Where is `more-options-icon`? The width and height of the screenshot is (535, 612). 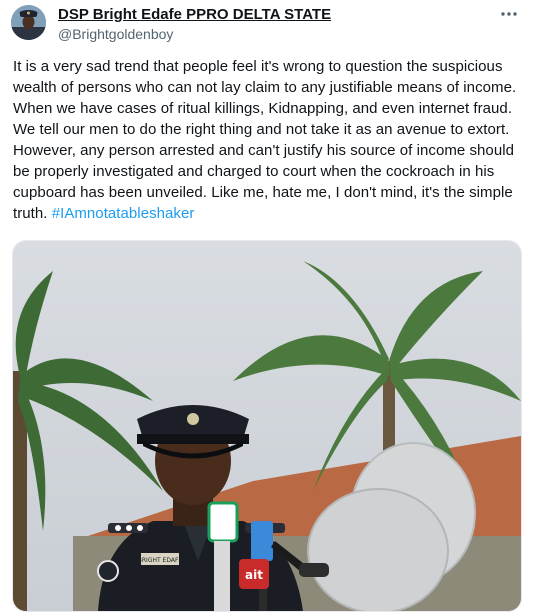
more-options-icon is located at coordinates (509, 14).